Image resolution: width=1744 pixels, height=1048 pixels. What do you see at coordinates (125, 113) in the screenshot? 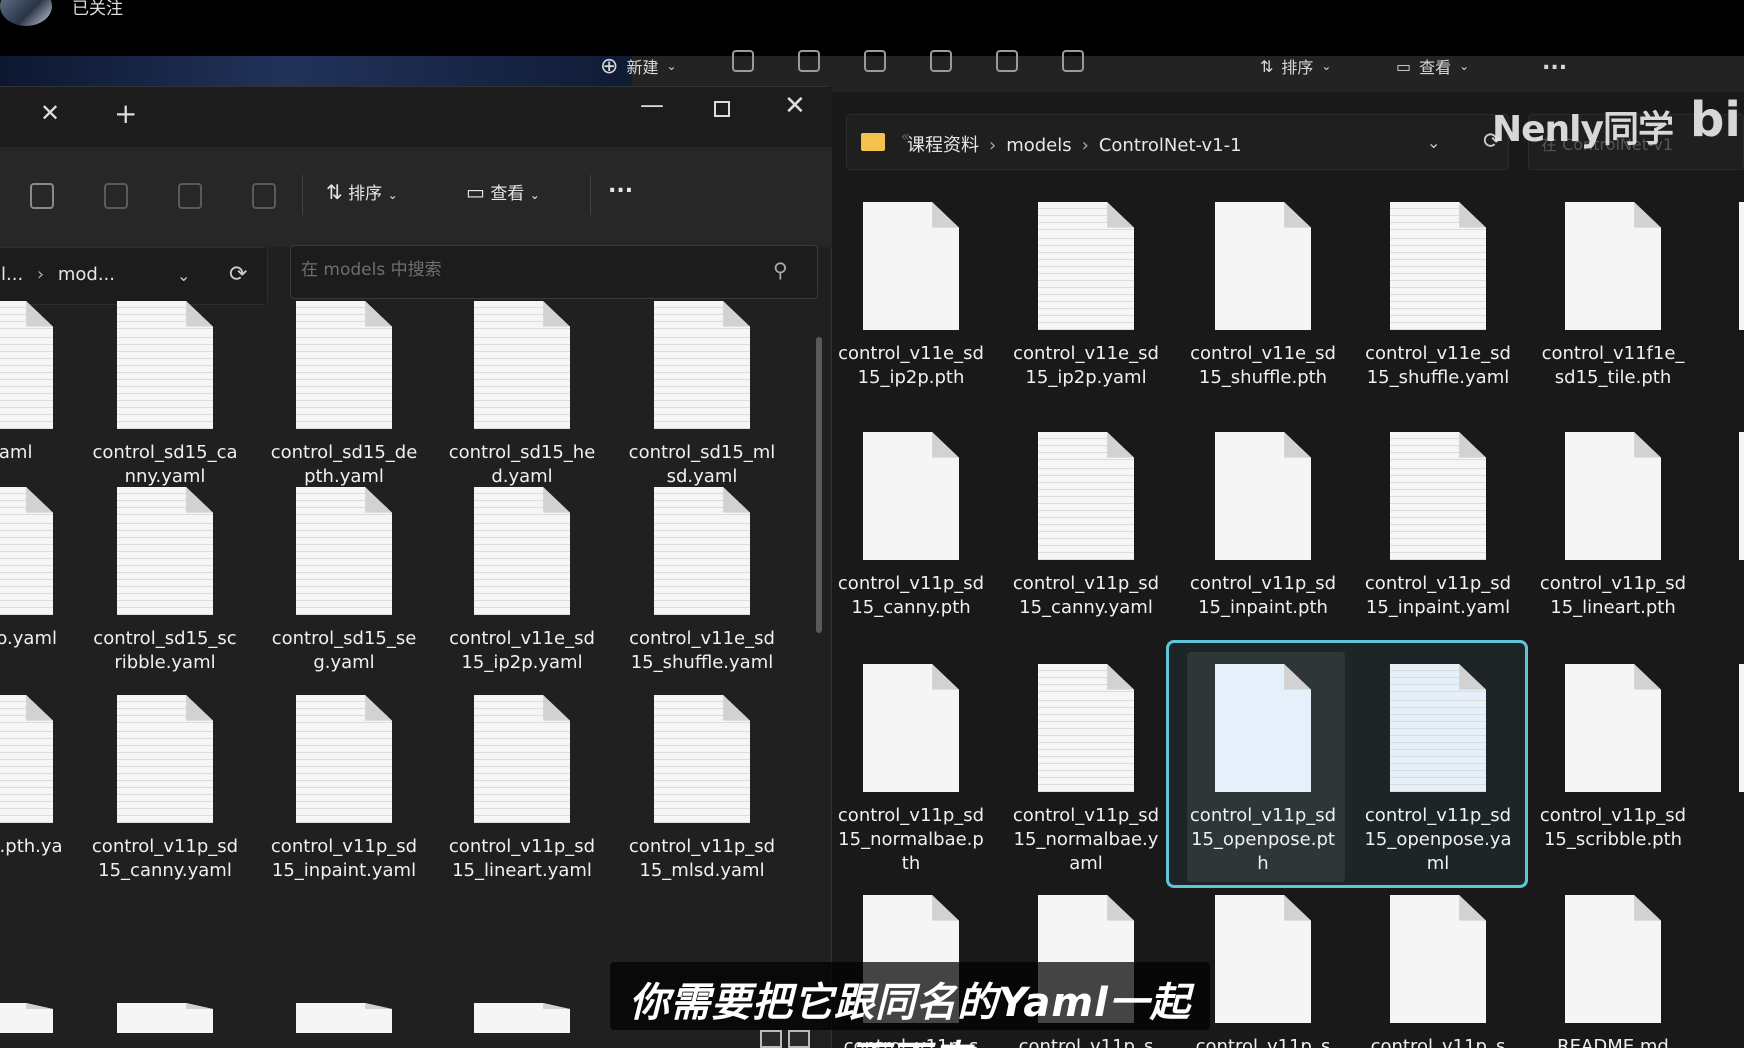
I see `new-tab-icon: +` at bounding box center [125, 113].